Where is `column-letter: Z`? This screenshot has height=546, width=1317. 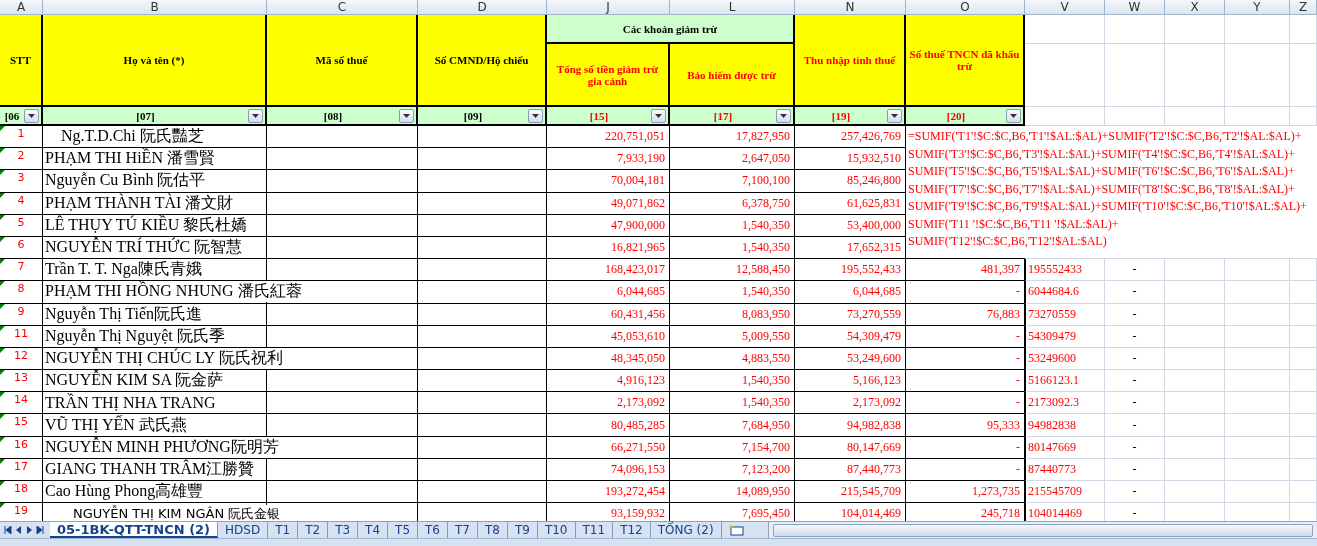 column-letter: Z is located at coordinates (1303, 7).